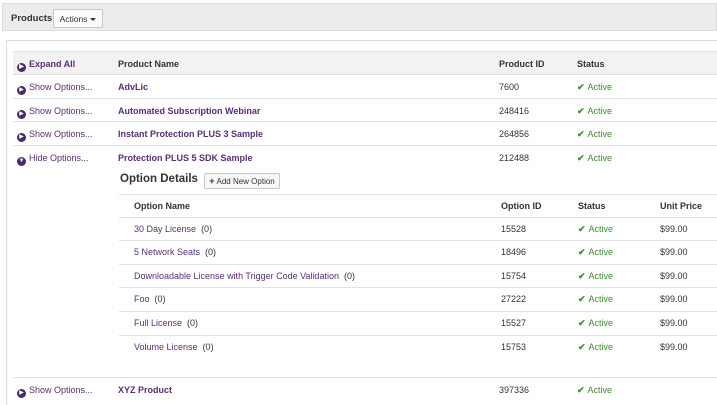 This screenshot has height=405, width=717. Describe the element at coordinates (93, 19) in the screenshot. I see `caret-down-icon` at that location.